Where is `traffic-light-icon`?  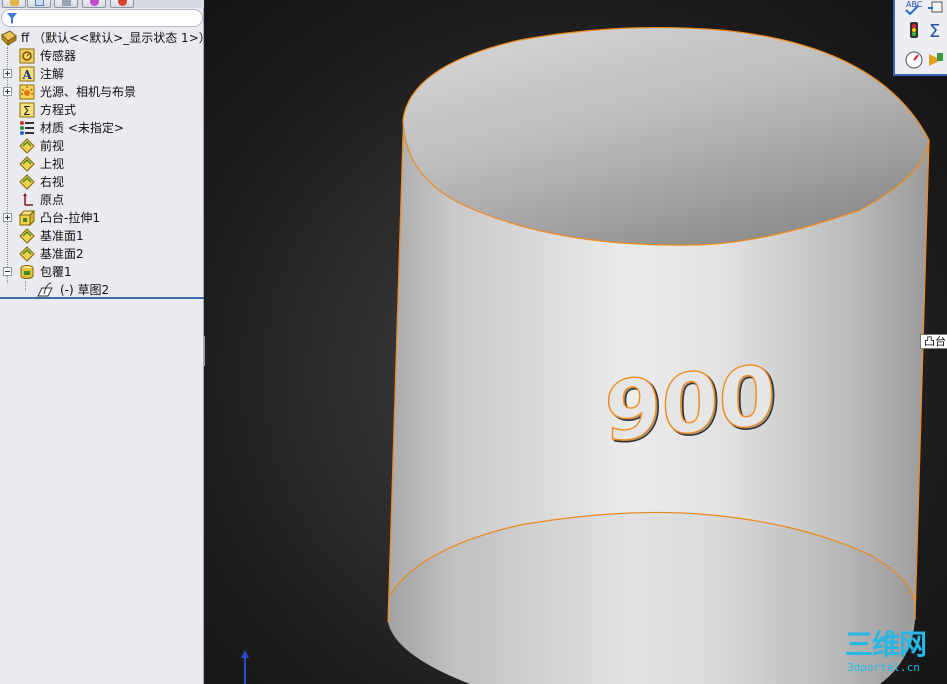
traffic-light-icon is located at coordinates (915, 30).